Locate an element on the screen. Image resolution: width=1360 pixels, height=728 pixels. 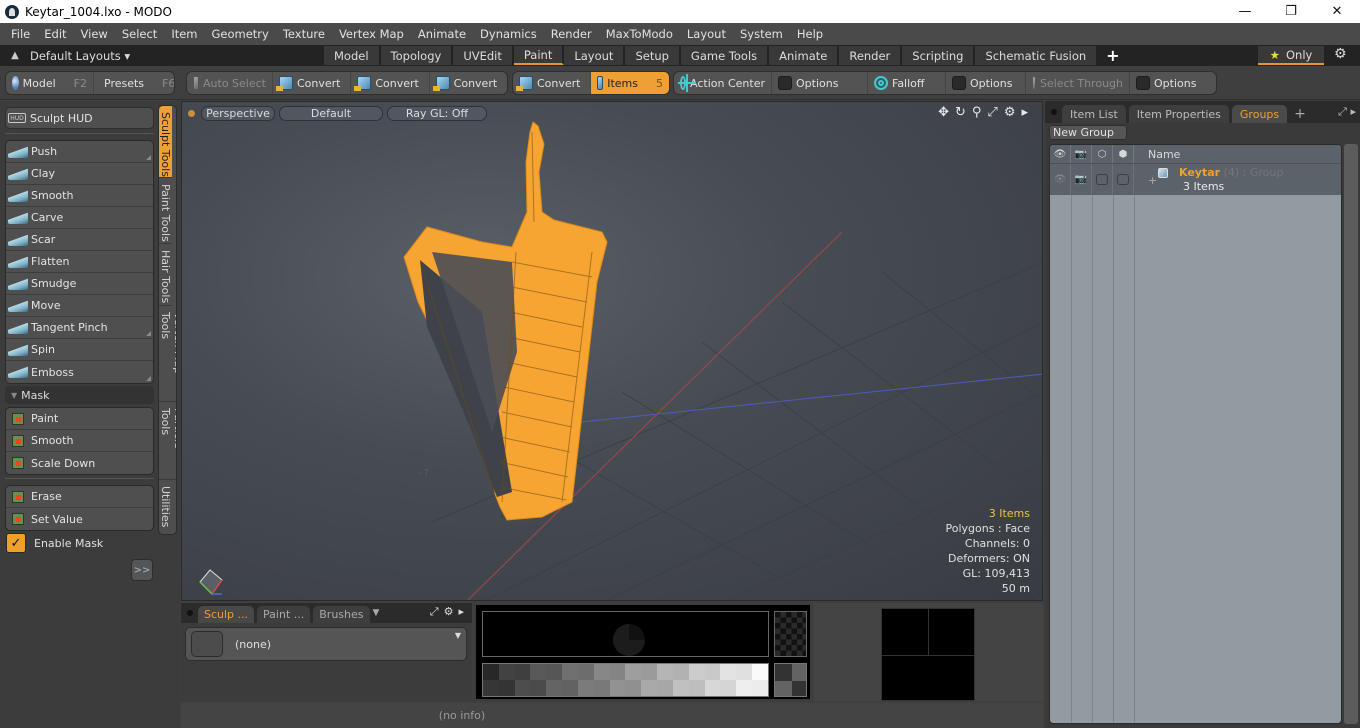
rotate-icon: ↻ is located at coordinates (960, 112).